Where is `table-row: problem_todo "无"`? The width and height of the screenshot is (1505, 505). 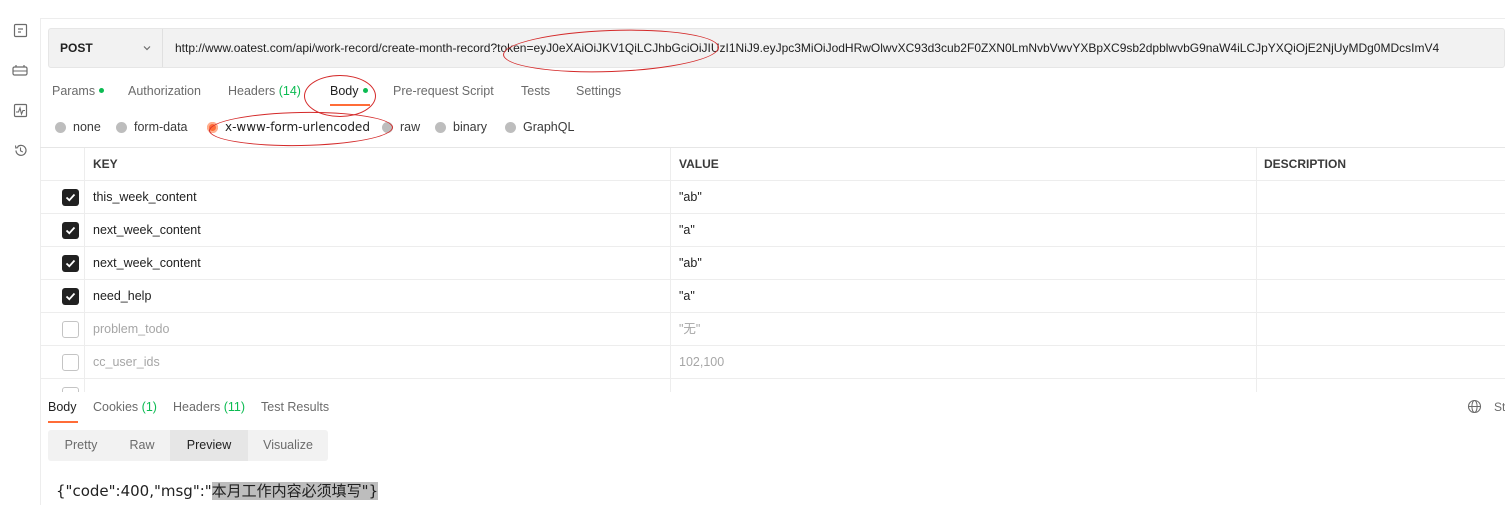
table-row: problem_todo "无" is located at coordinates (772, 329).